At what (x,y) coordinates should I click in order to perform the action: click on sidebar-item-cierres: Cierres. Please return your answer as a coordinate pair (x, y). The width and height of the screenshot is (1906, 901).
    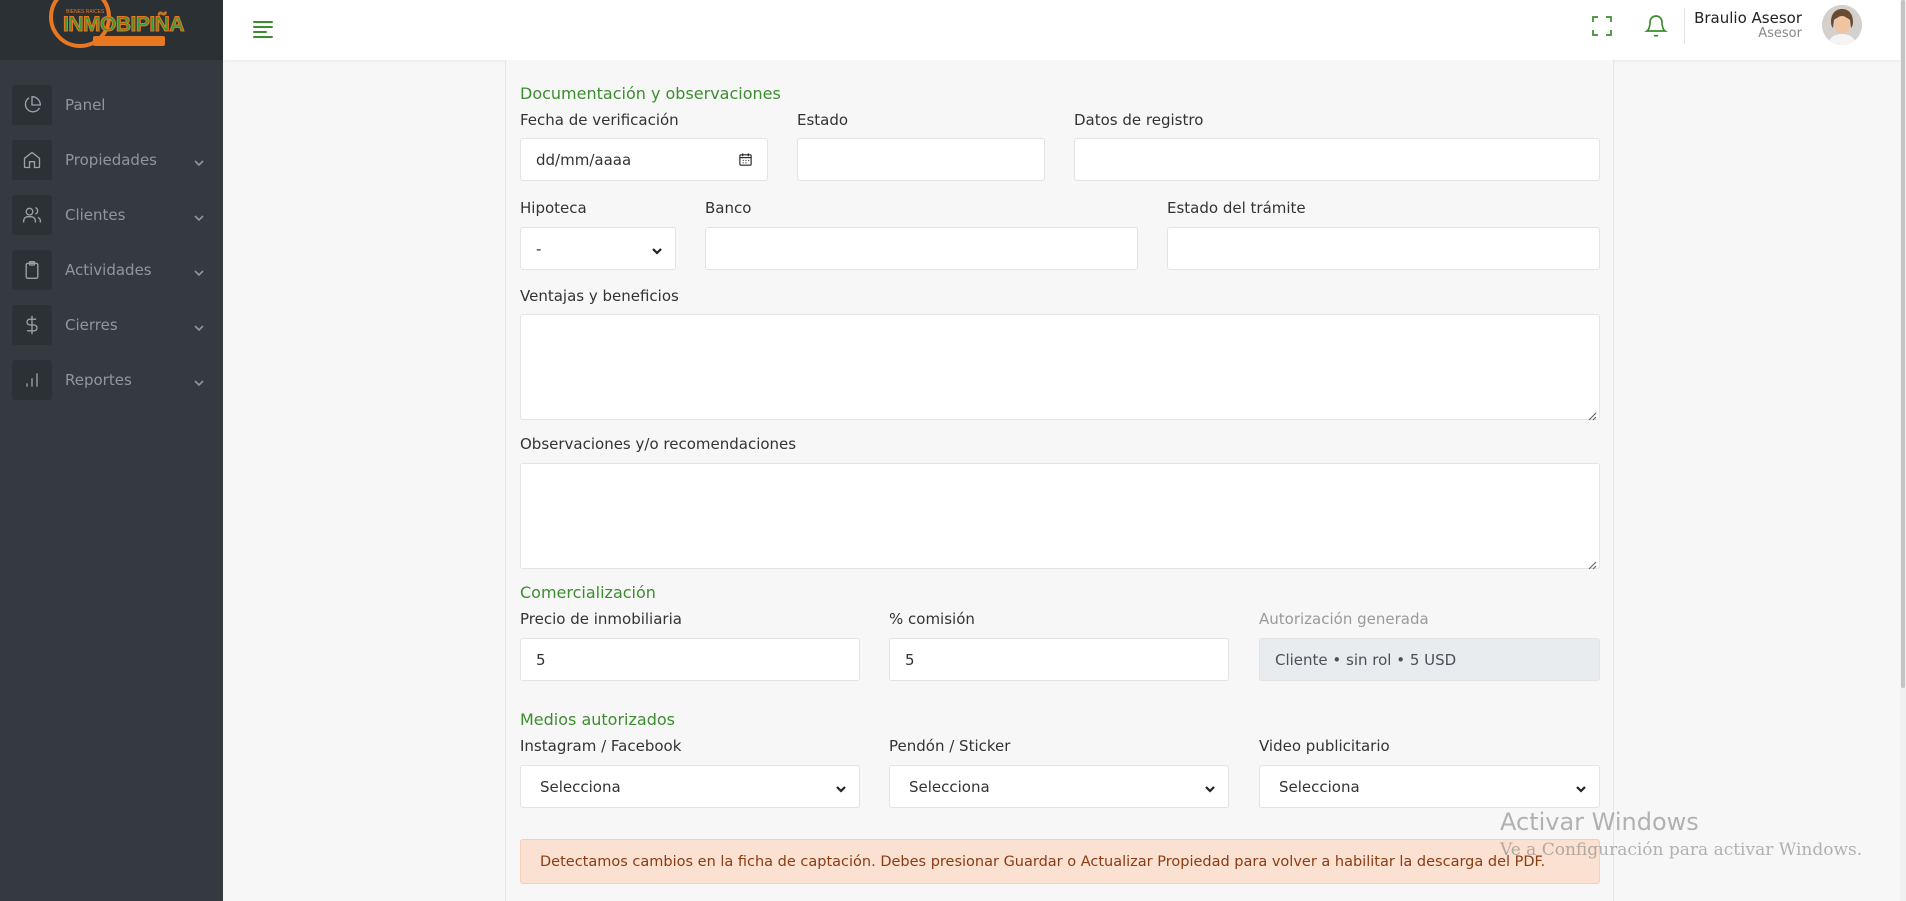
    Looking at the image, I should click on (111, 324).